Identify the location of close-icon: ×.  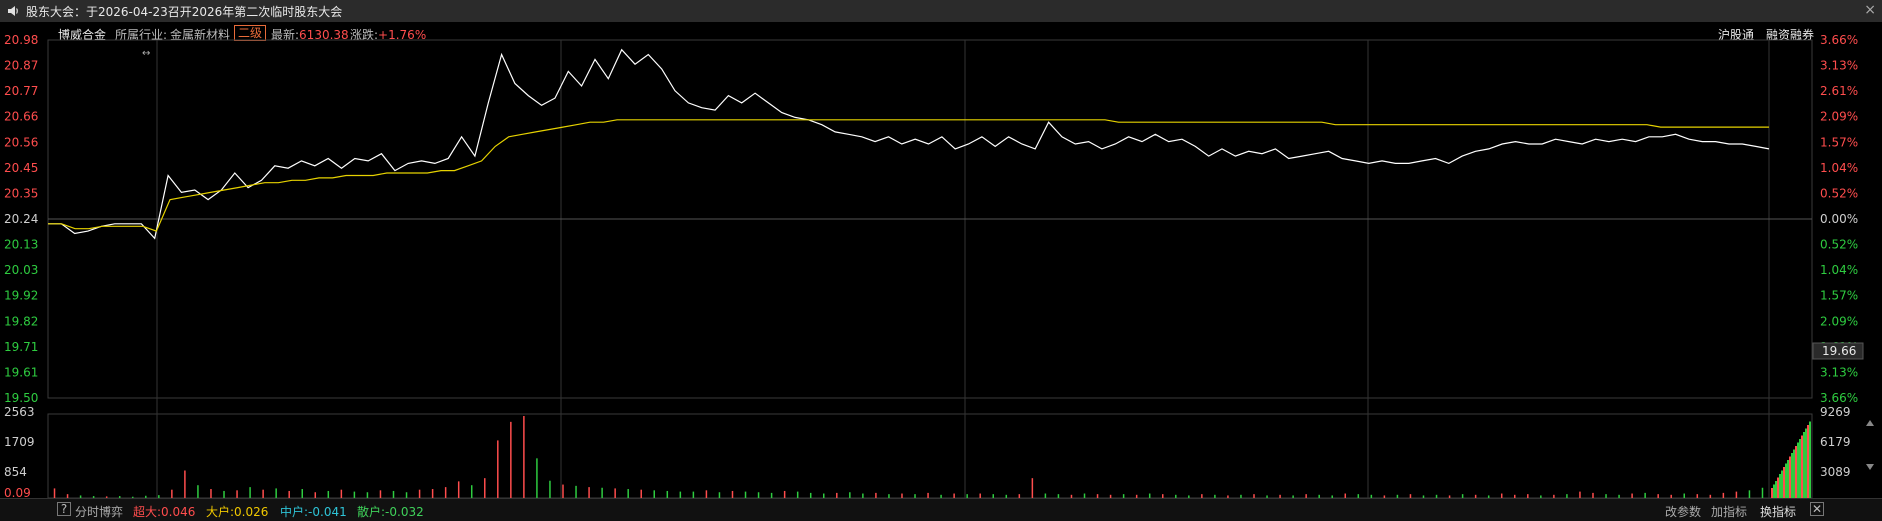
(1870, 10).